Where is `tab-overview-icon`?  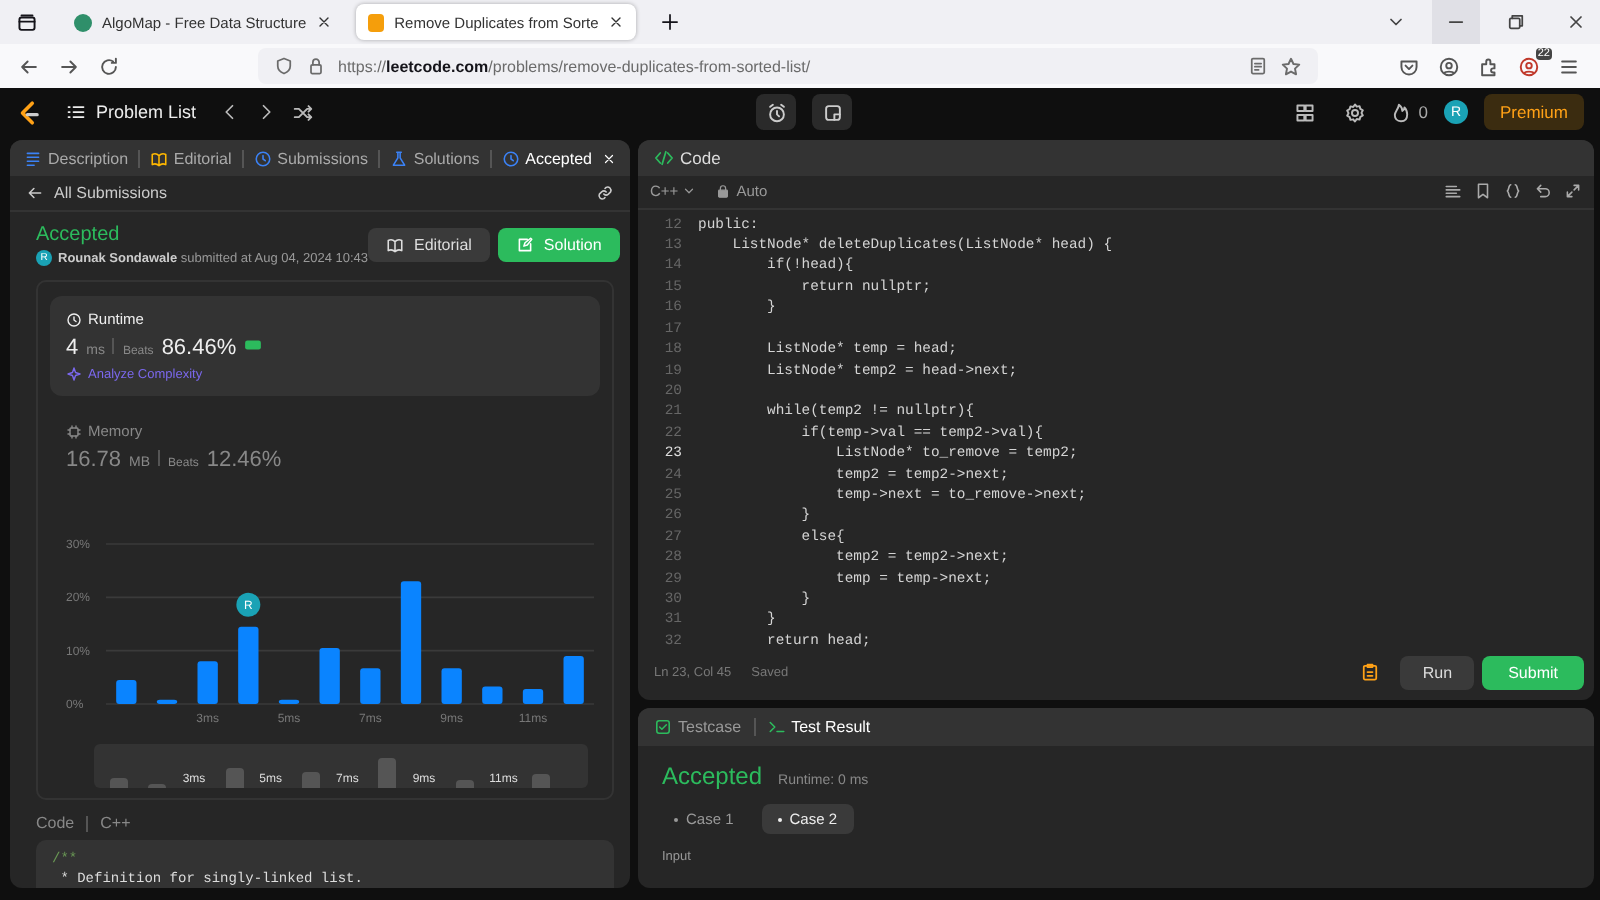
tab-overview-icon is located at coordinates (27, 22).